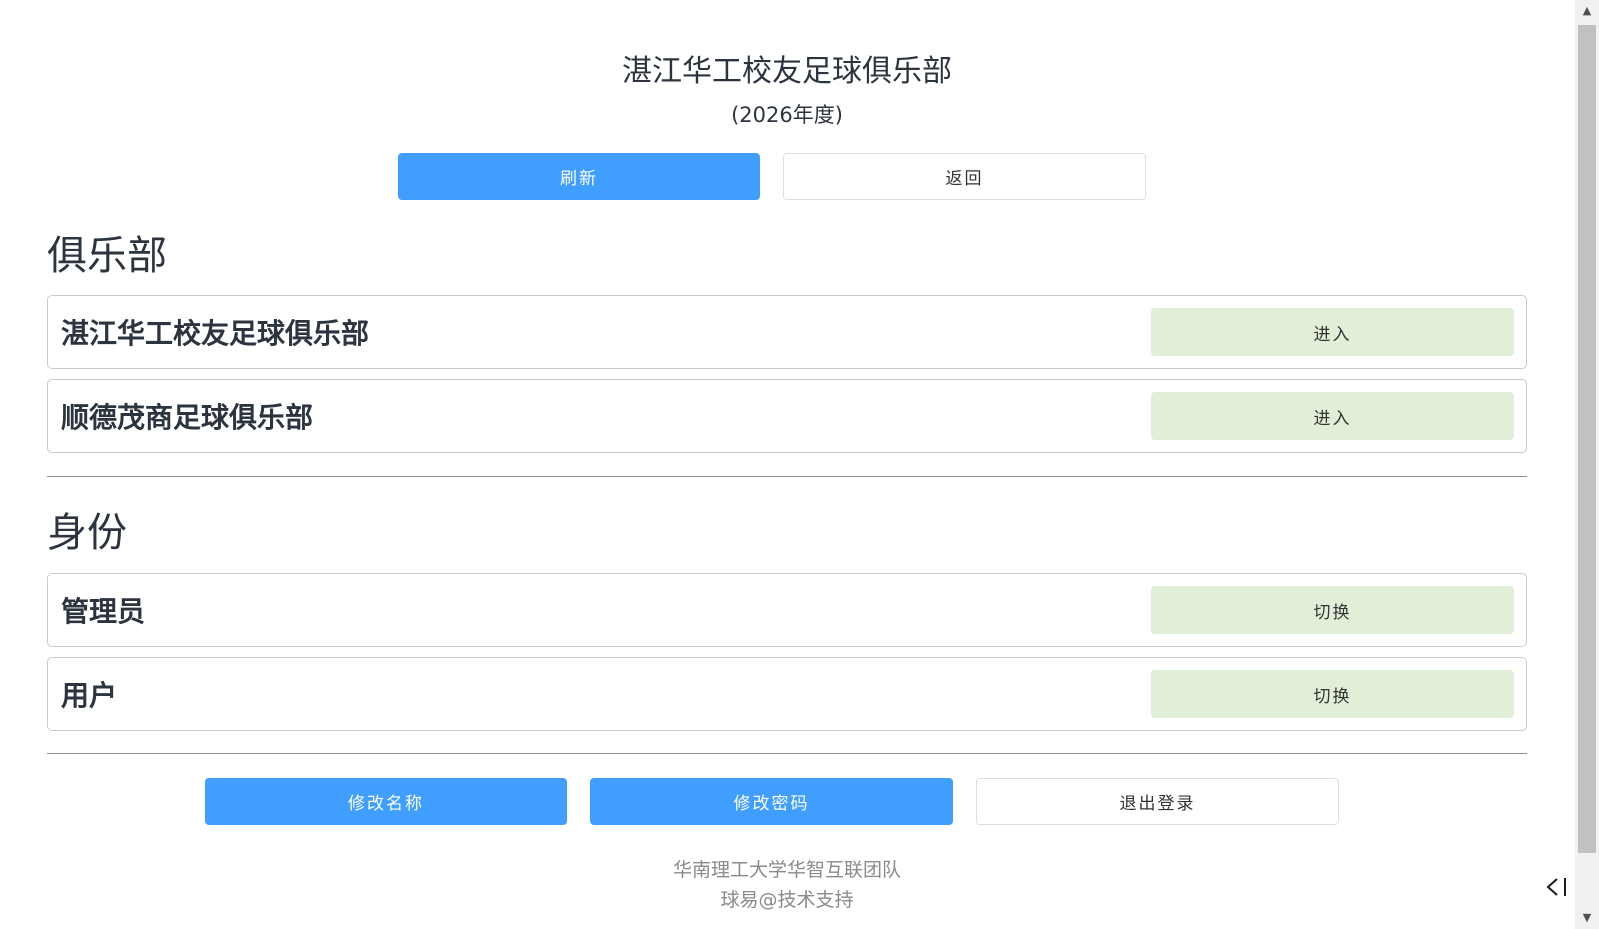  I want to click on scrollbar-thumb, so click(1587, 439).